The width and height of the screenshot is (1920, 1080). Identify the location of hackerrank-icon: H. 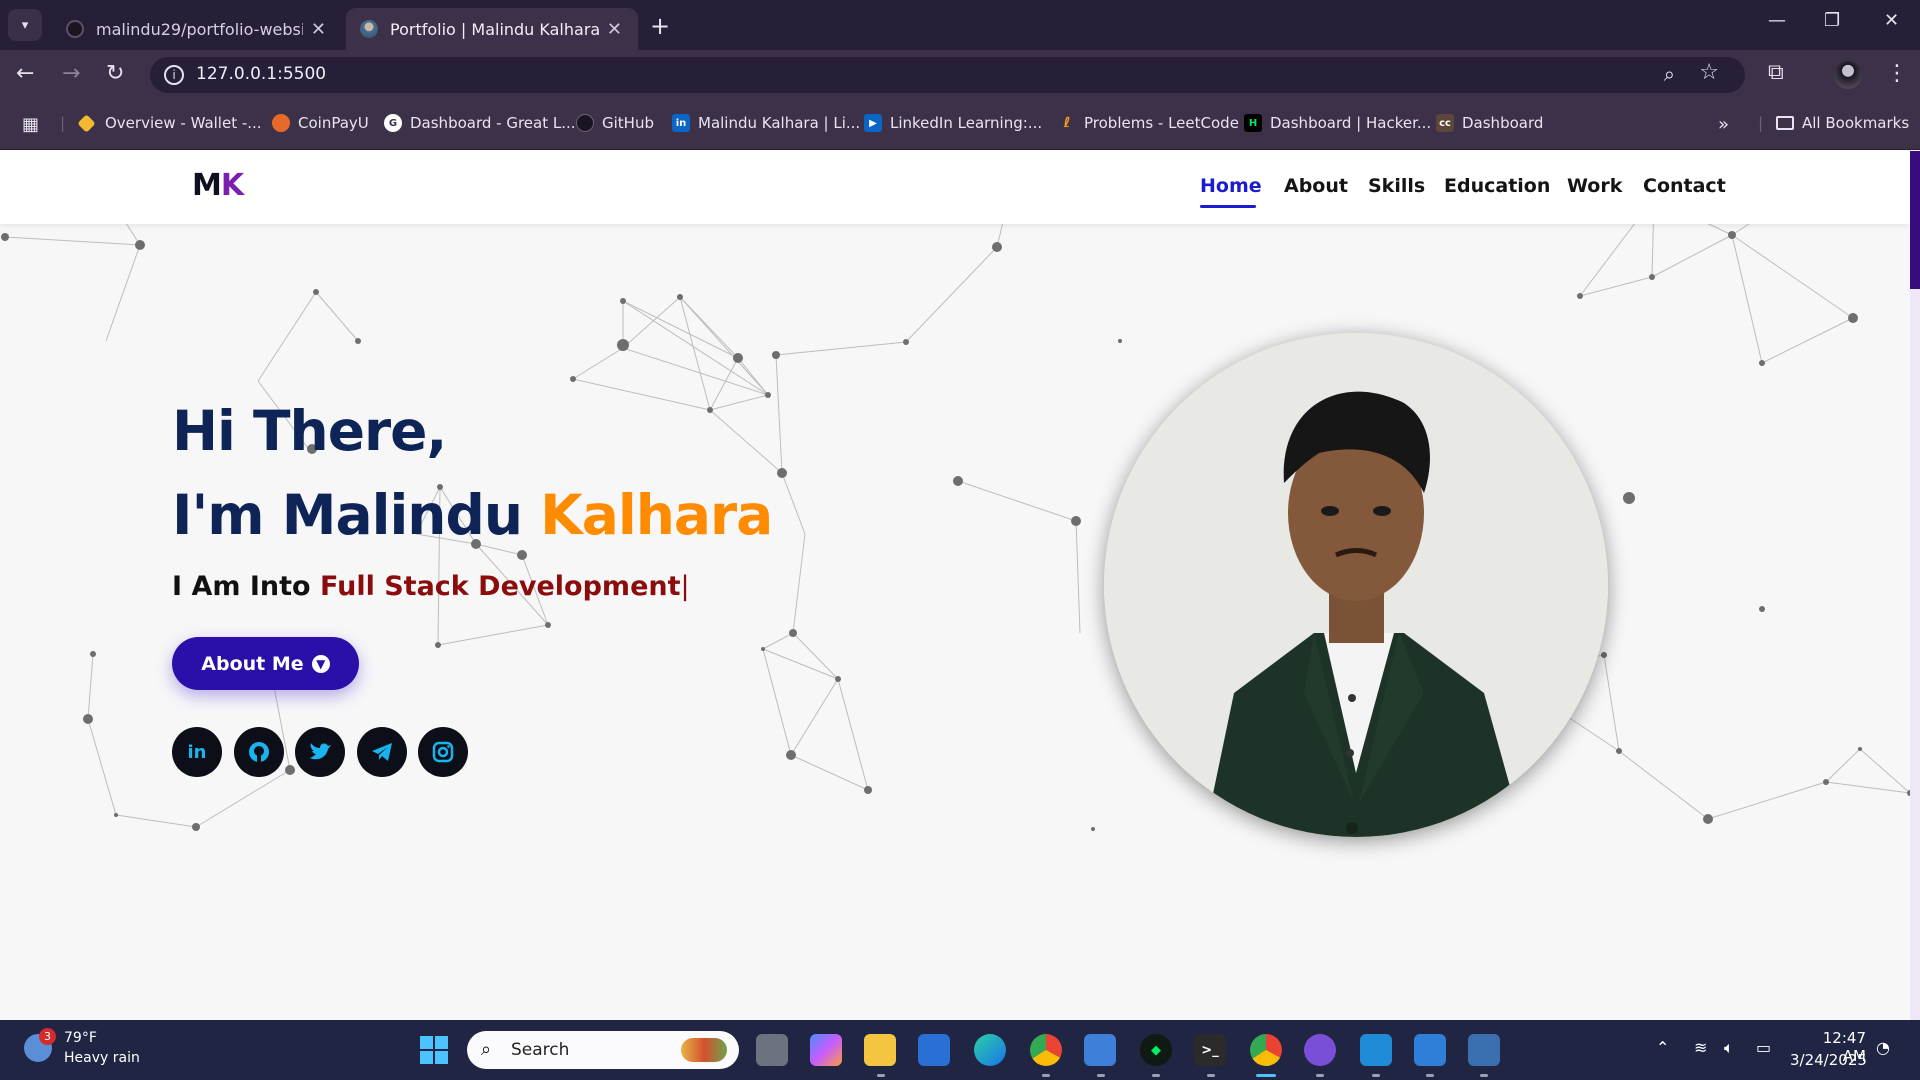
(1253, 123).